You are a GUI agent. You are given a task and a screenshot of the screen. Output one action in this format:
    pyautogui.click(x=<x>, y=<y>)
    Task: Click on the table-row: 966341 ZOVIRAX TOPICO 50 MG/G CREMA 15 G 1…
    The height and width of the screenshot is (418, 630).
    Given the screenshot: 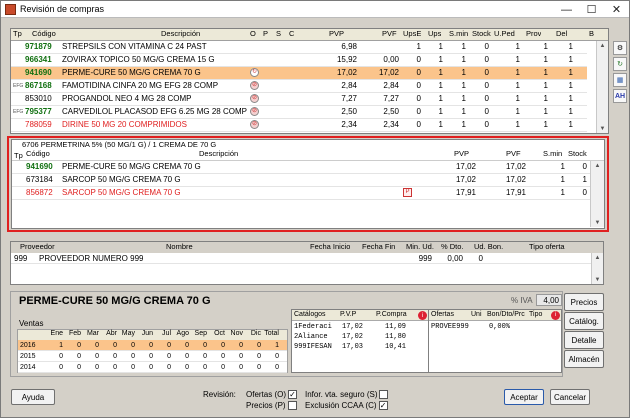 What is the action you would take?
    pyautogui.click(x=299, y=60)
    